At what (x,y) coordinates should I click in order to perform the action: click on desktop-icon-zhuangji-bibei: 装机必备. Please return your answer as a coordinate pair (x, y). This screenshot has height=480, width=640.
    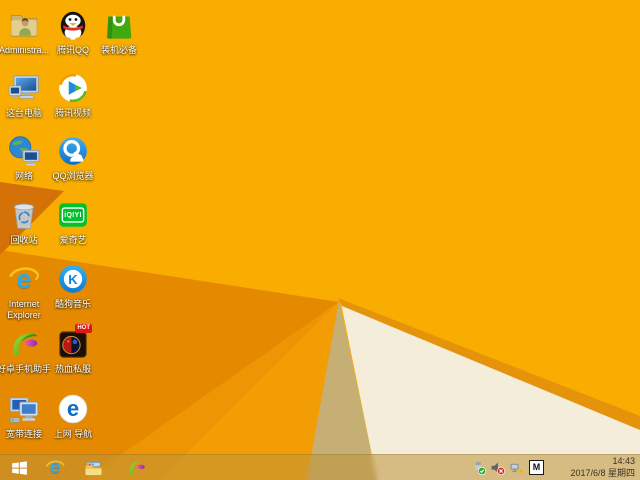
    Looking at the image, I should click on (119, 32).